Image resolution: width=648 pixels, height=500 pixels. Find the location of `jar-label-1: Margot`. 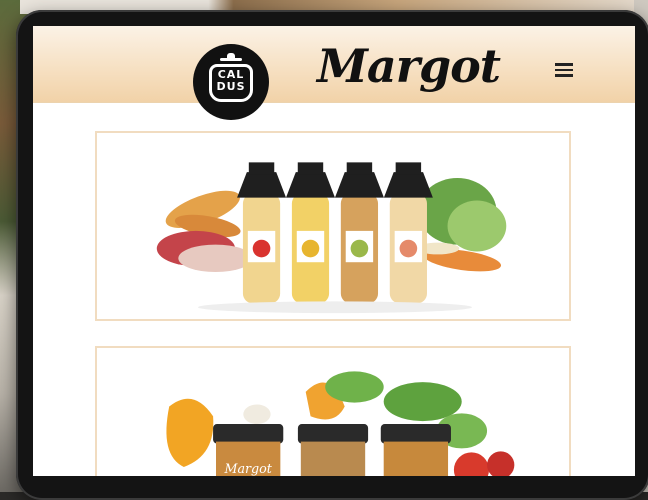

jar-label-1: Margot is located at coordinates (247, 468).